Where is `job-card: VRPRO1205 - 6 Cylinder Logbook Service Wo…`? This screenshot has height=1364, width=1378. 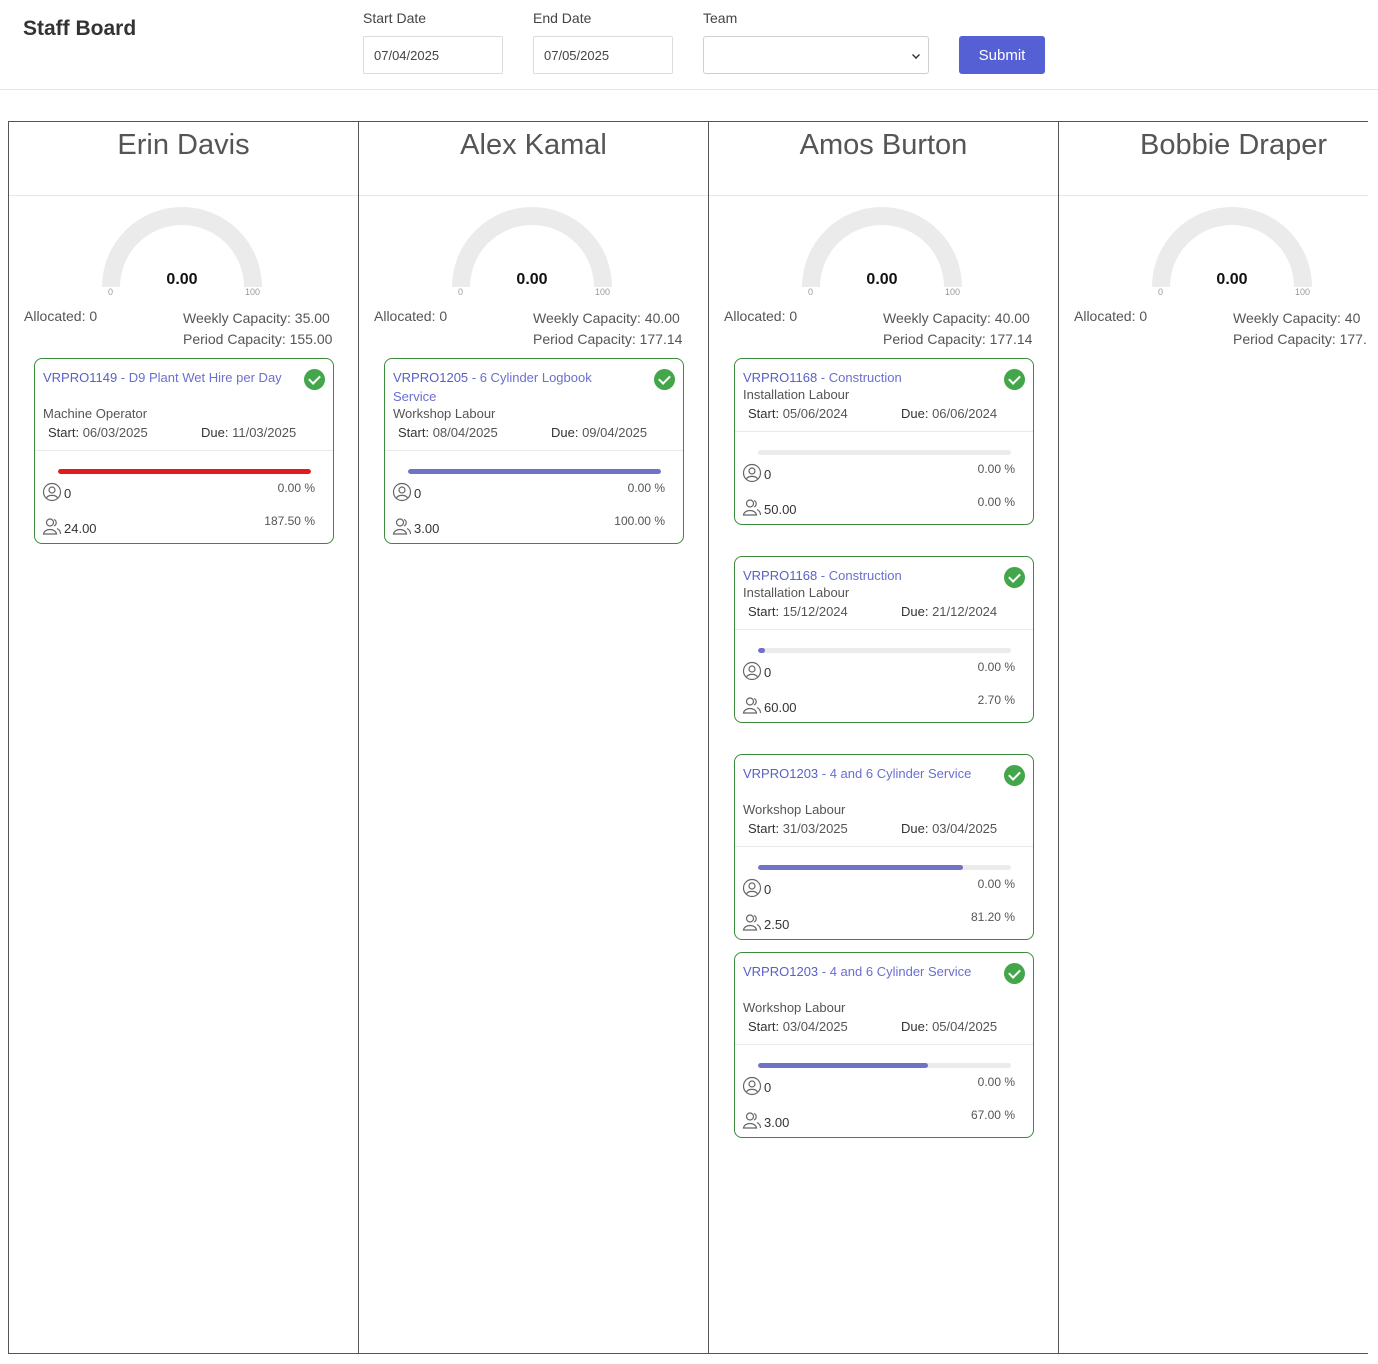
job-card: VRPRO1205 - 6 Cylinder Logbook Service Wo… is located at coordinates (534, 451).